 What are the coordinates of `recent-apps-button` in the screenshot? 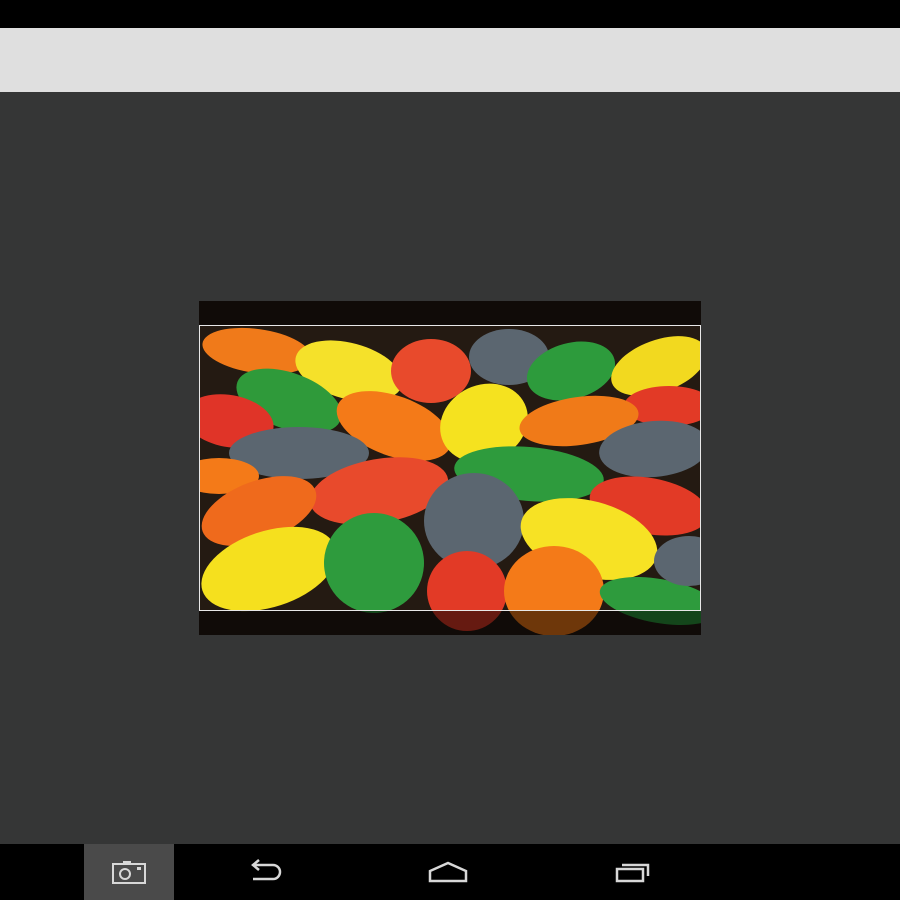 It's located at (633, 872).